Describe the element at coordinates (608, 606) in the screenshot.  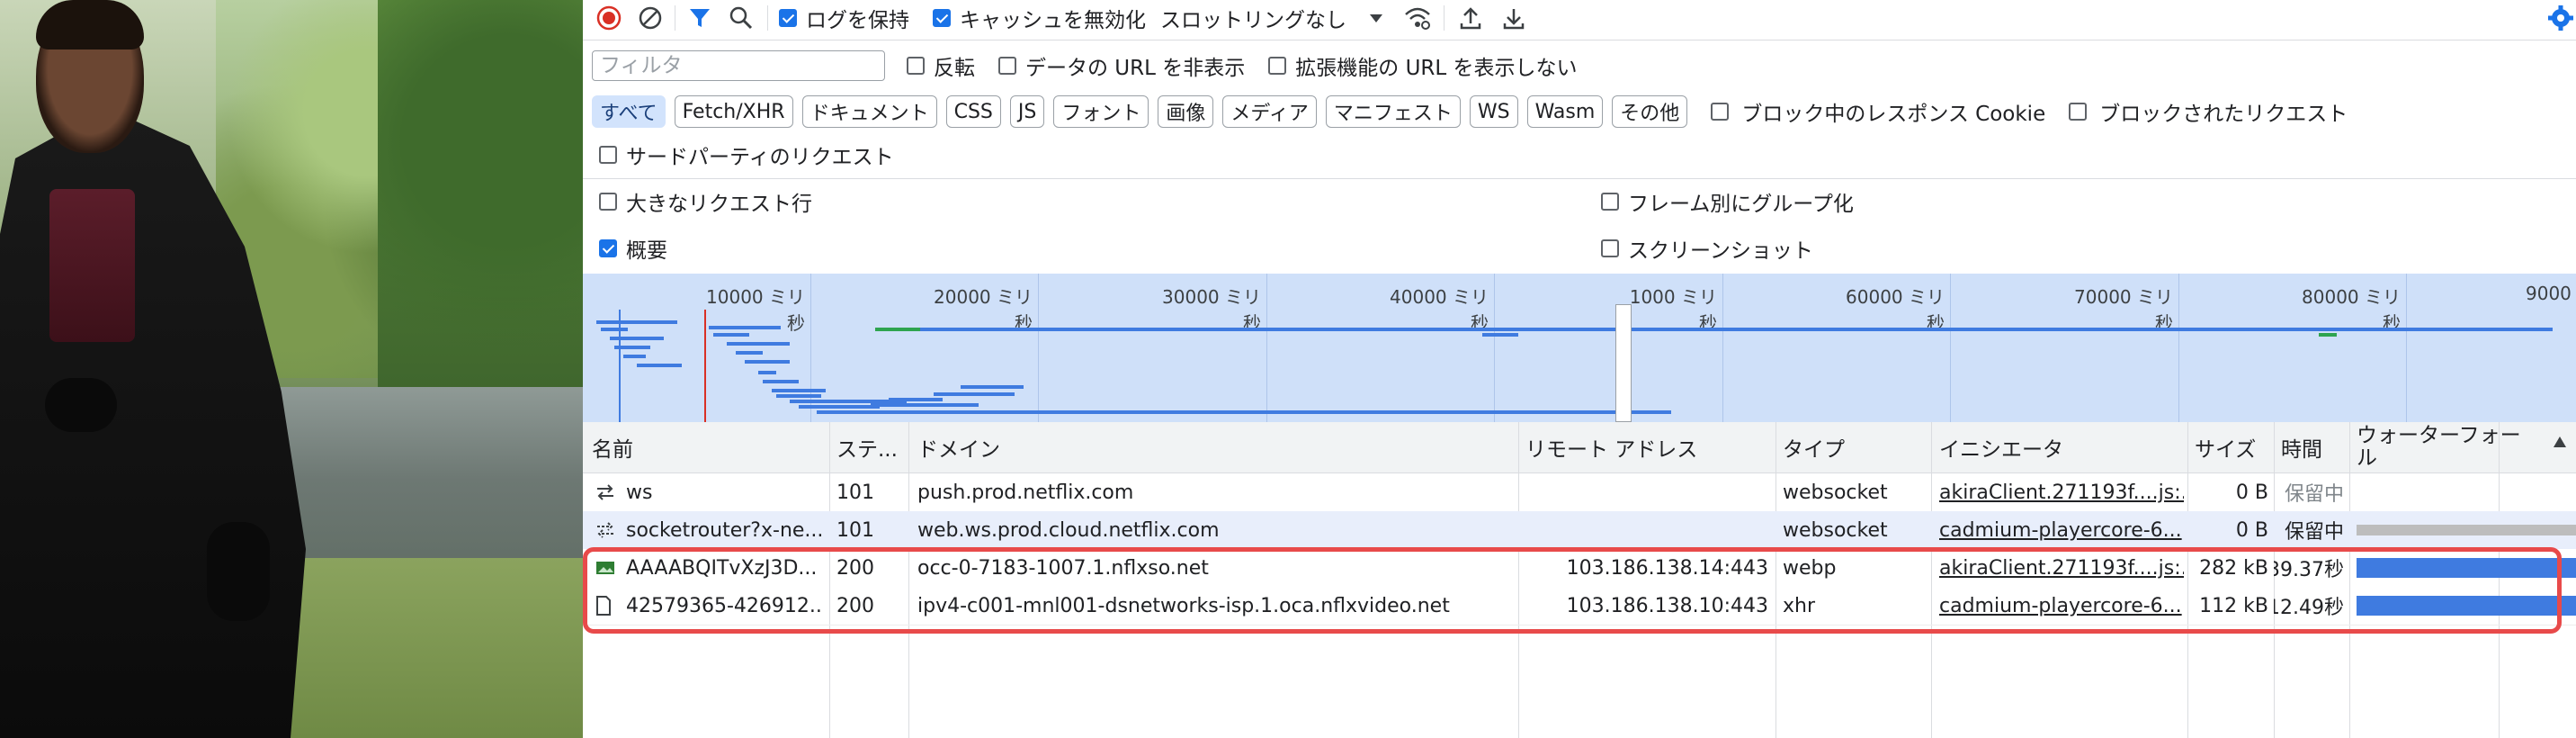
I see `document-icon` at that location.